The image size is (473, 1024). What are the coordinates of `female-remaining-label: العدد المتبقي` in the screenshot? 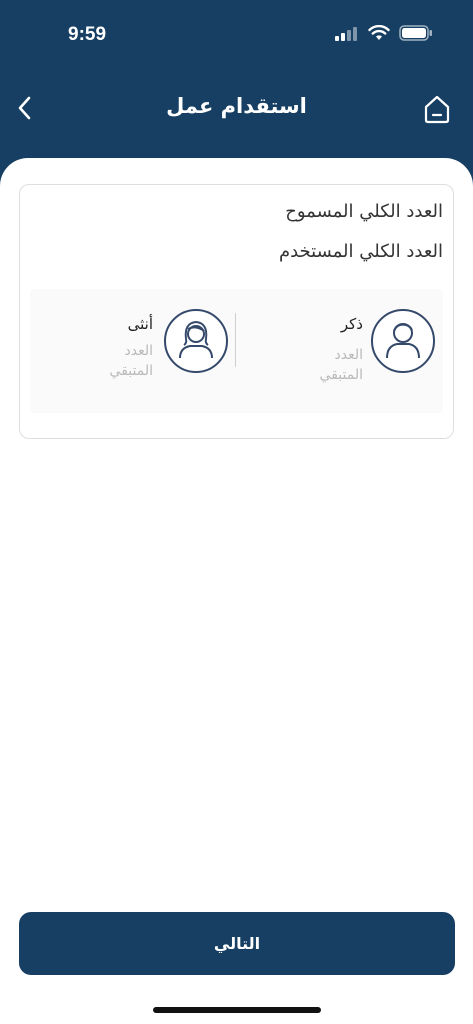 It's located at (131, 361).